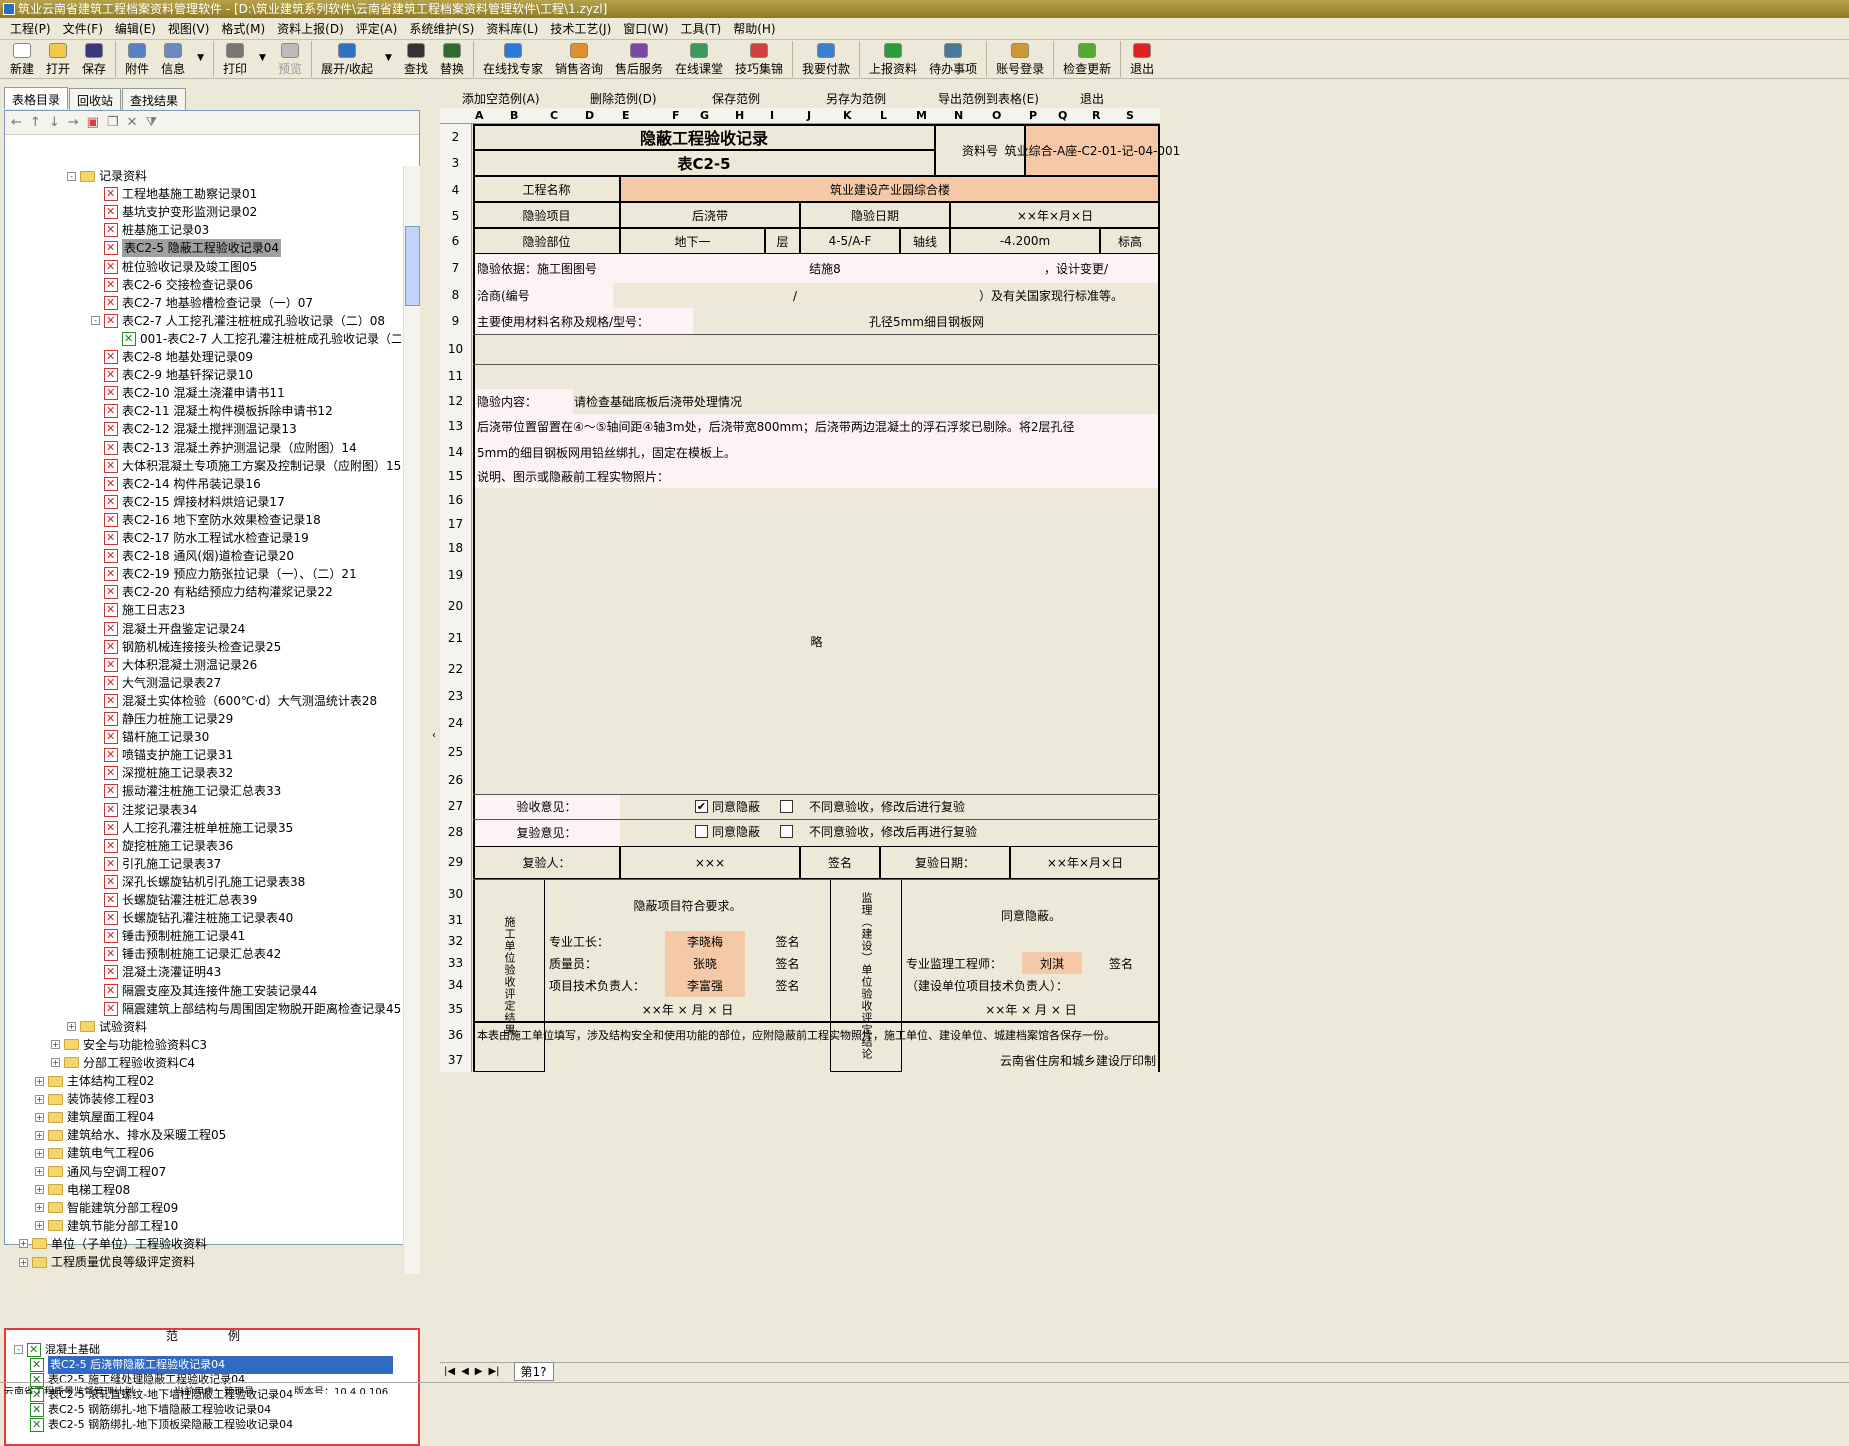 The width and height of the screenshot is (1849, 1446). What do you see at coordinates (150, 737) in the screenshot?
I see `tree-item: 锚杆施工记录30` at bounding box center [150, 737].